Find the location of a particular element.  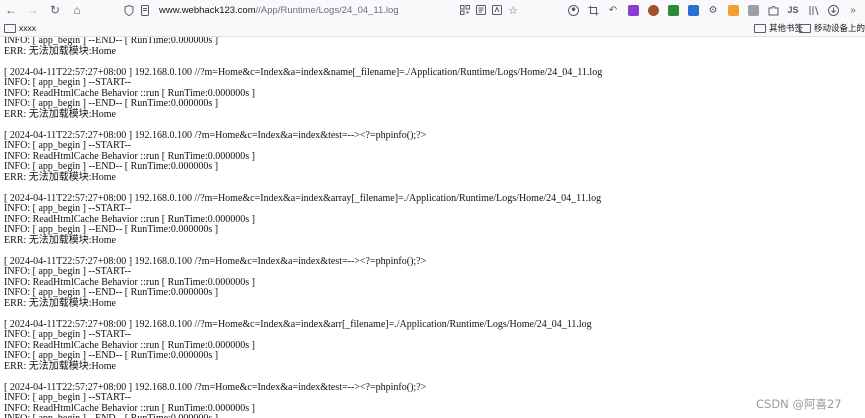

bookmark-folder-other: 其他书签 is located at coordinates (778, 28).